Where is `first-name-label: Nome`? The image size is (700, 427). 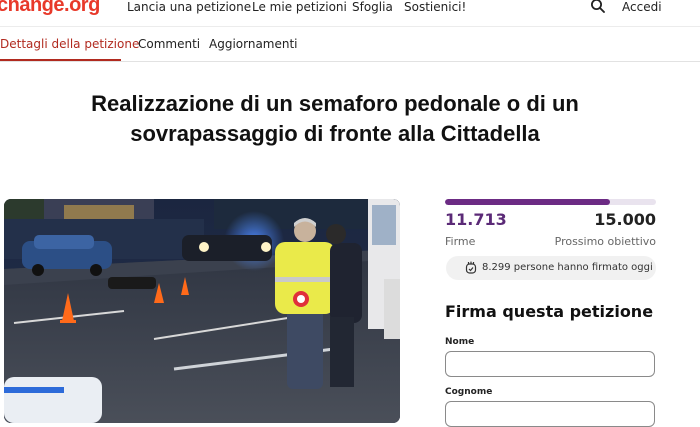 first-name-label: Nome is located at coordinates (460, 342).